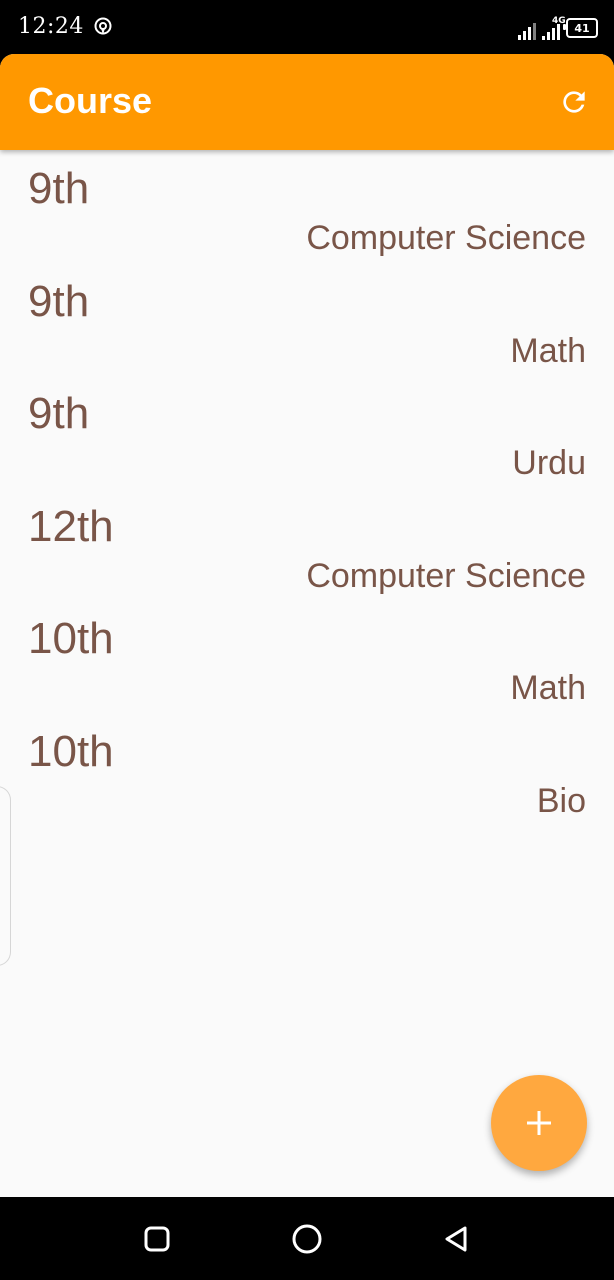 The image size is (614, 1280). I want to click on refresh-button, so click(574, 102).